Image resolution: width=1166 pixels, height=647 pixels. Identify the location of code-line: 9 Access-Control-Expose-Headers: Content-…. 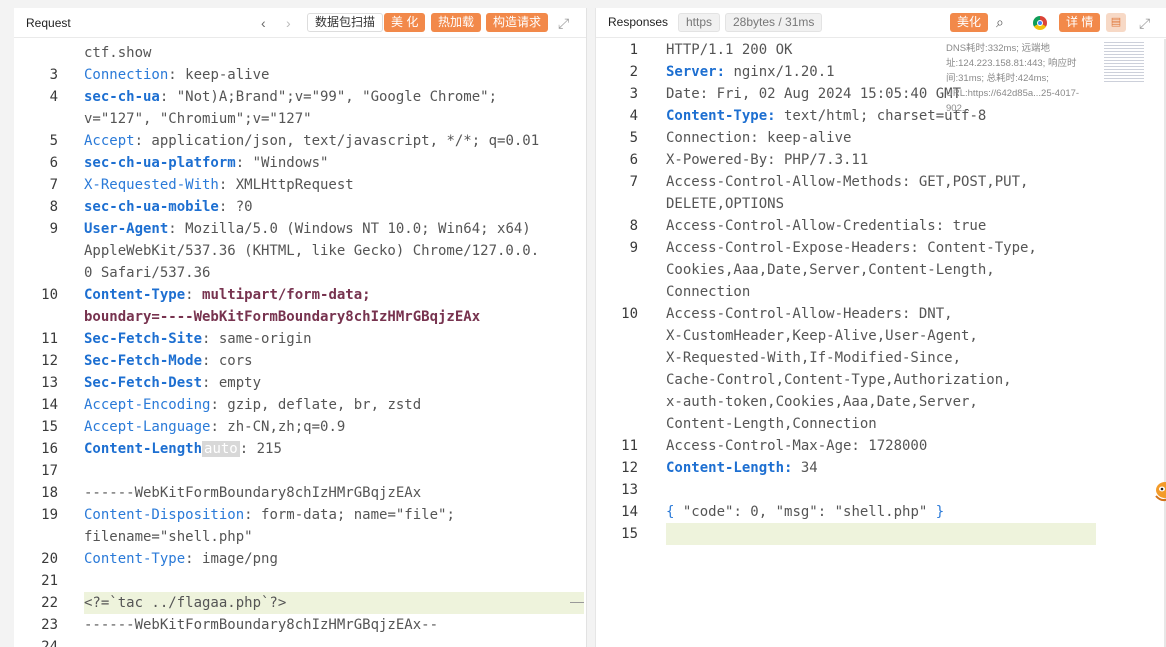
(881, 248).